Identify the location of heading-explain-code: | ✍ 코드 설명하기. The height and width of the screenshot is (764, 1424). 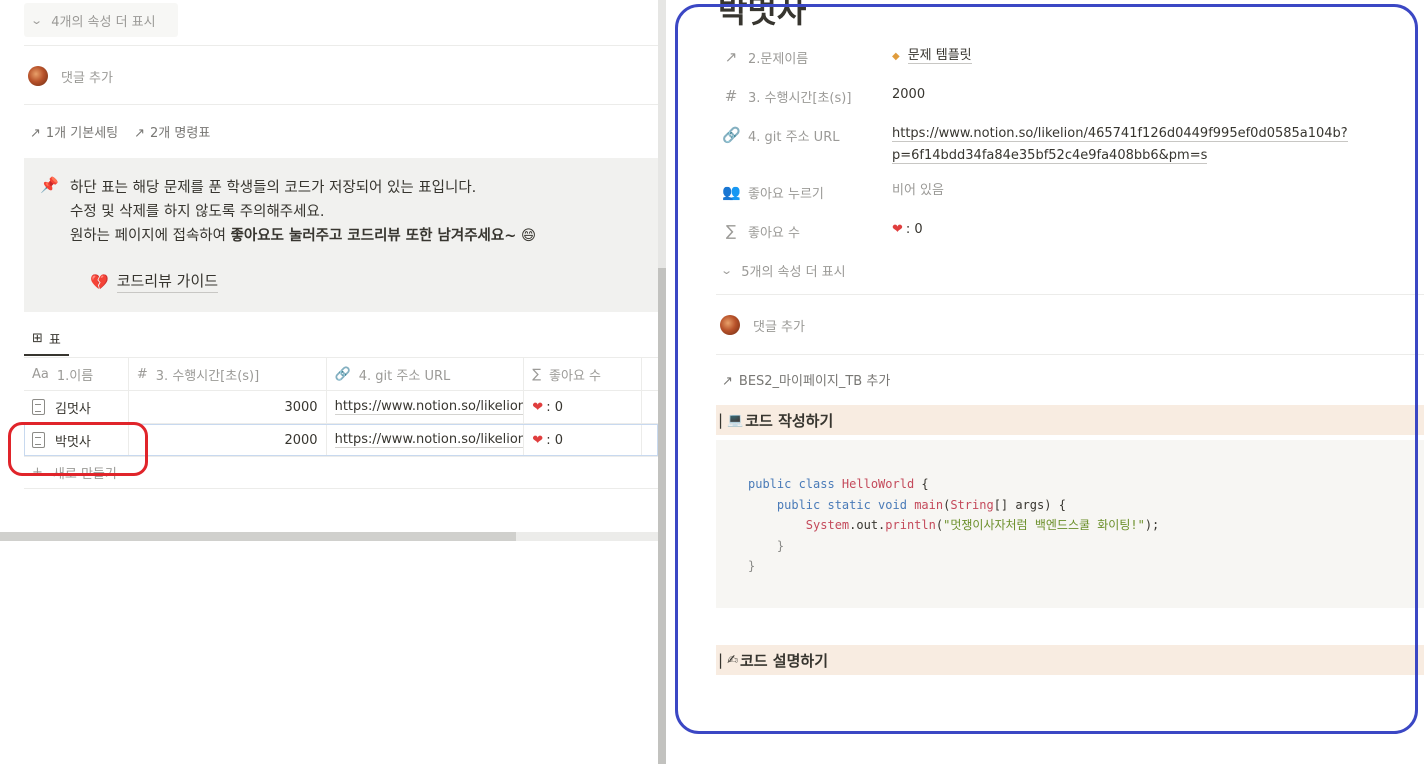
(1070, 660).